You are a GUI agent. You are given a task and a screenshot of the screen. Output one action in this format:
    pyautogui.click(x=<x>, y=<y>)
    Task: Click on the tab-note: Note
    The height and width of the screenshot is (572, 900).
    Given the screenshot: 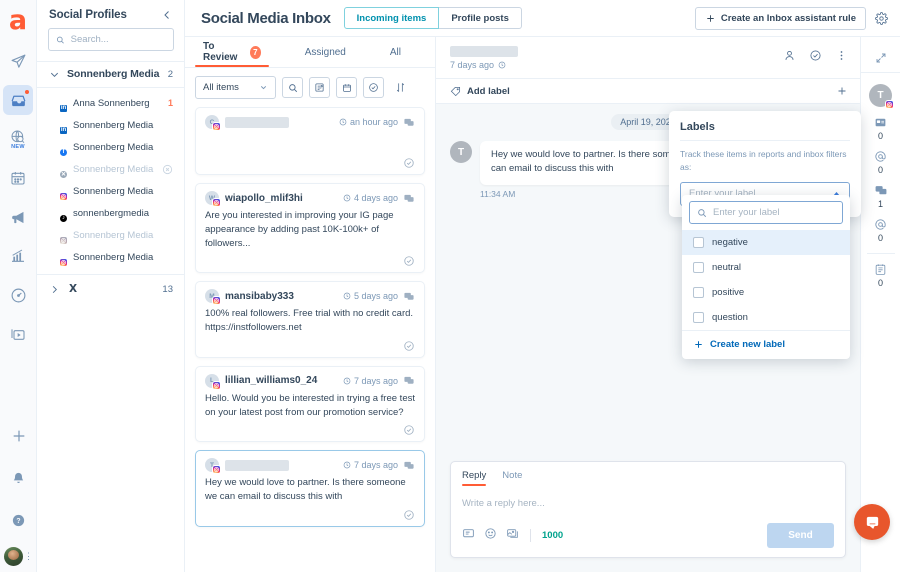 What is the action you would take?
    pyautogui.click(x=512, y=478)
    